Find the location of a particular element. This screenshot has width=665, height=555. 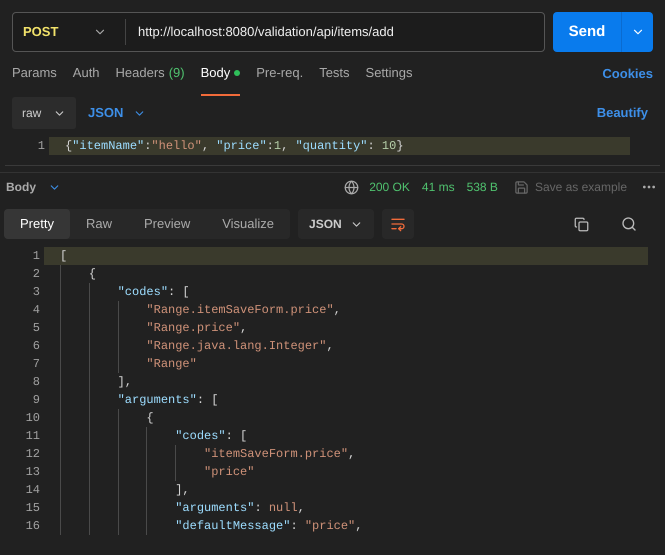

line-number: 10 is located at coordinates (32, 418).